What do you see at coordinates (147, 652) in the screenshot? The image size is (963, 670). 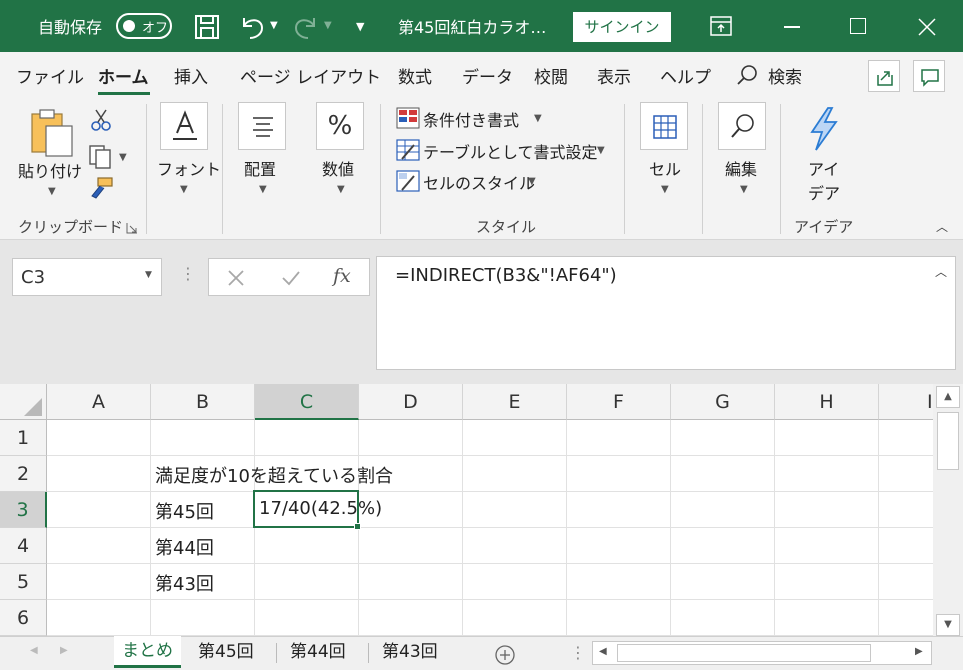 I see `sheet-tab-matome: まとめ` at bounding box center [147, 652].